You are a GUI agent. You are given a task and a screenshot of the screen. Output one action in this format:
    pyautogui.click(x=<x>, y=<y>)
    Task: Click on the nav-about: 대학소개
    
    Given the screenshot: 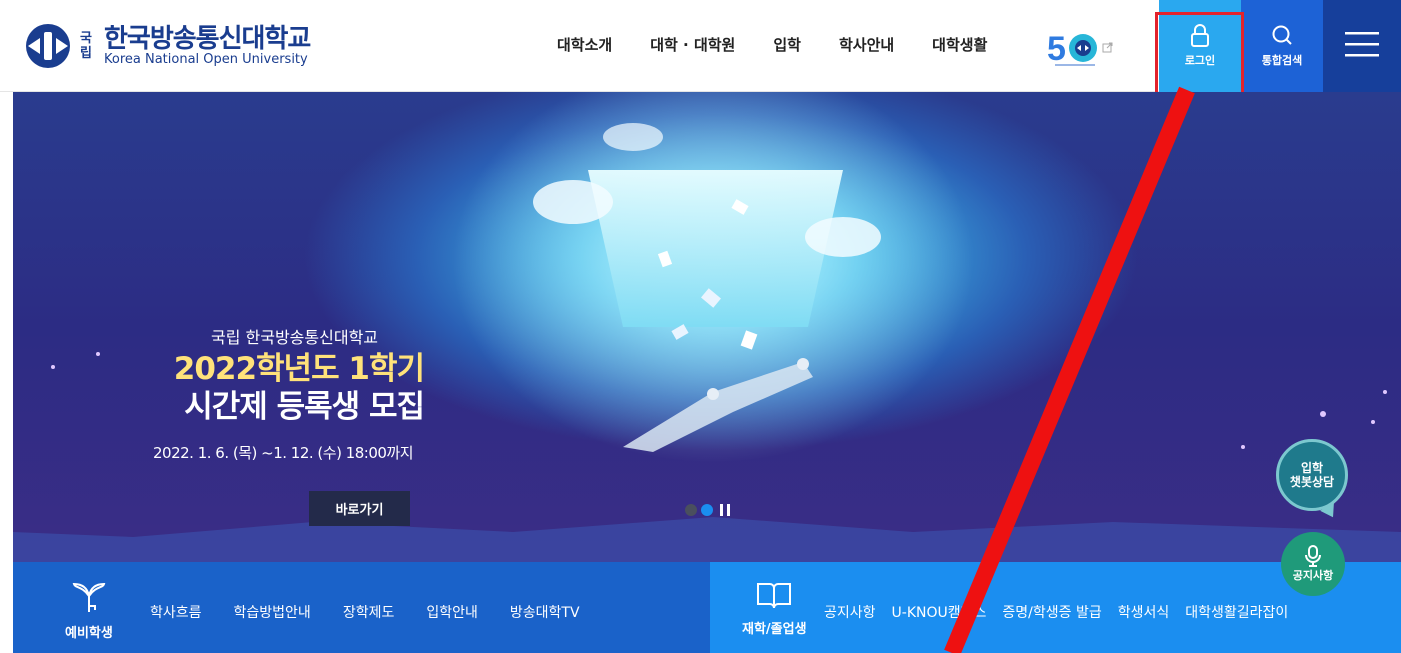 What is the action you would take?
    pyautogui.click(x=584, y=44)
    